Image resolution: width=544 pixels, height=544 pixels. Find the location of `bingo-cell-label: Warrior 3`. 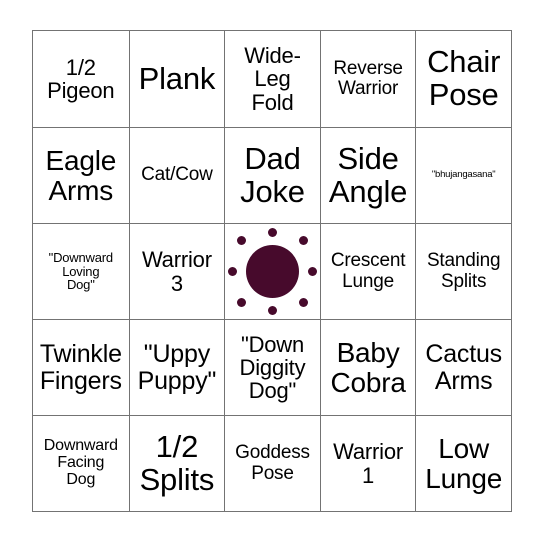

bingo-cell-label: Warrior 3 is located at coordinates (176, 271).